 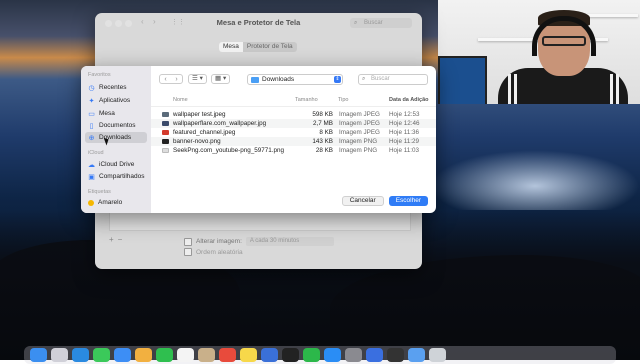 What do you see at coordinates (362, 201) in the screenshot?
I see `cancel-button: Cancelar` at bounding box center [362, 201].